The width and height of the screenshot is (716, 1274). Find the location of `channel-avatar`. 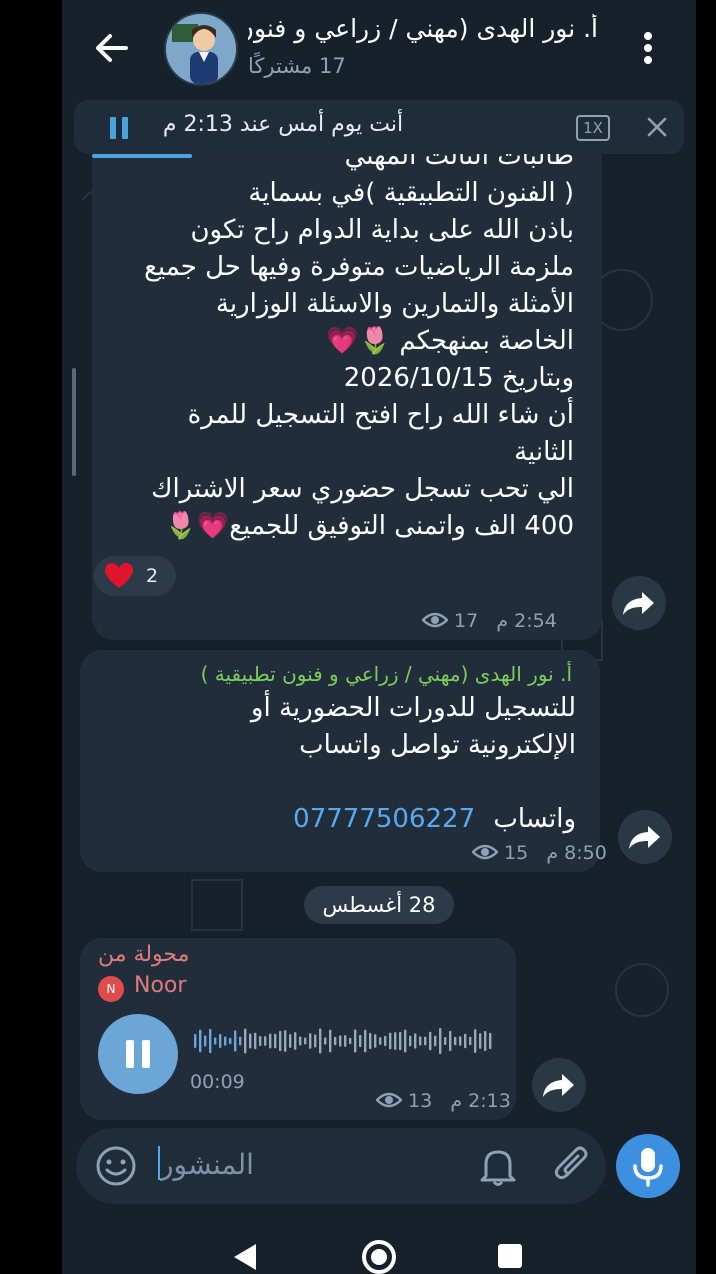

channel-avatar is located at coordinates (201, 49).